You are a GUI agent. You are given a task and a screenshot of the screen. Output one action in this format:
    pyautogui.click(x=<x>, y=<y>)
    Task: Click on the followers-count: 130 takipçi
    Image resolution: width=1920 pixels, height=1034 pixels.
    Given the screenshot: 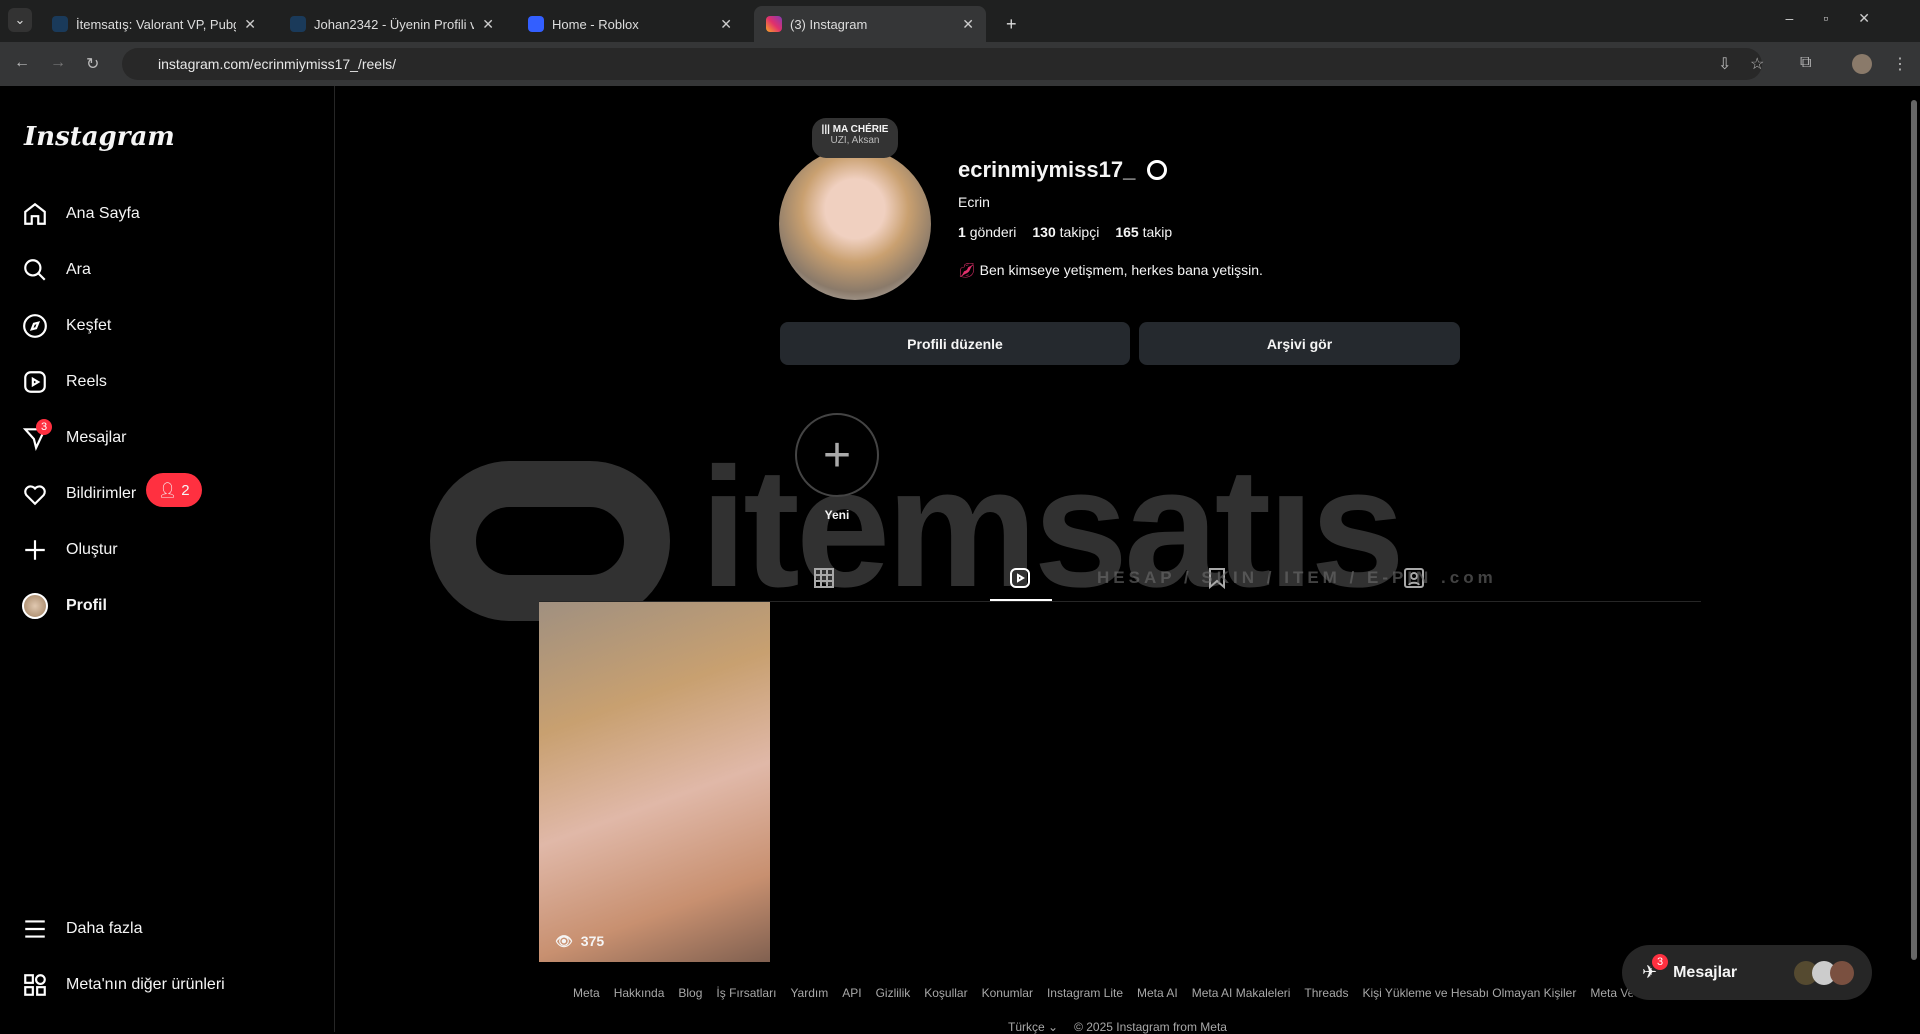 What is the action you would take?
    pyautogui.click(x=1065, y=232)
    